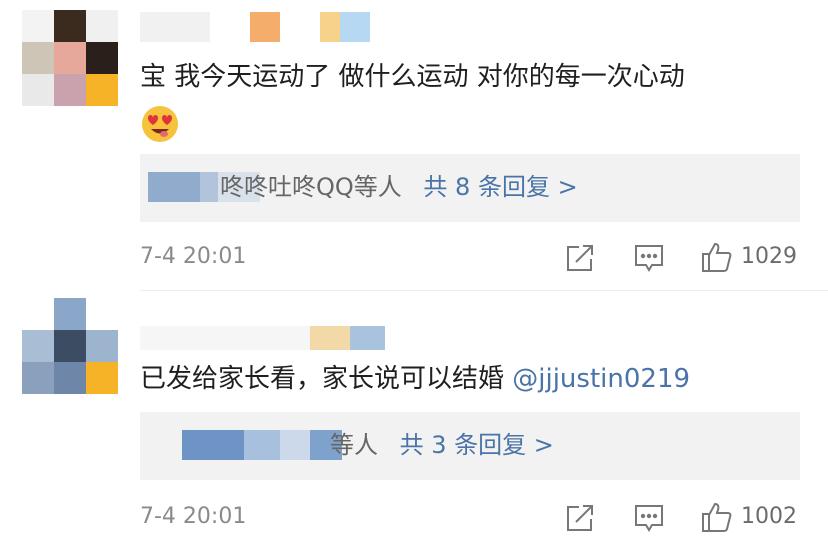  I want to click on reply-preview: 等人 共 3 条回复 >, so click(470, 446).